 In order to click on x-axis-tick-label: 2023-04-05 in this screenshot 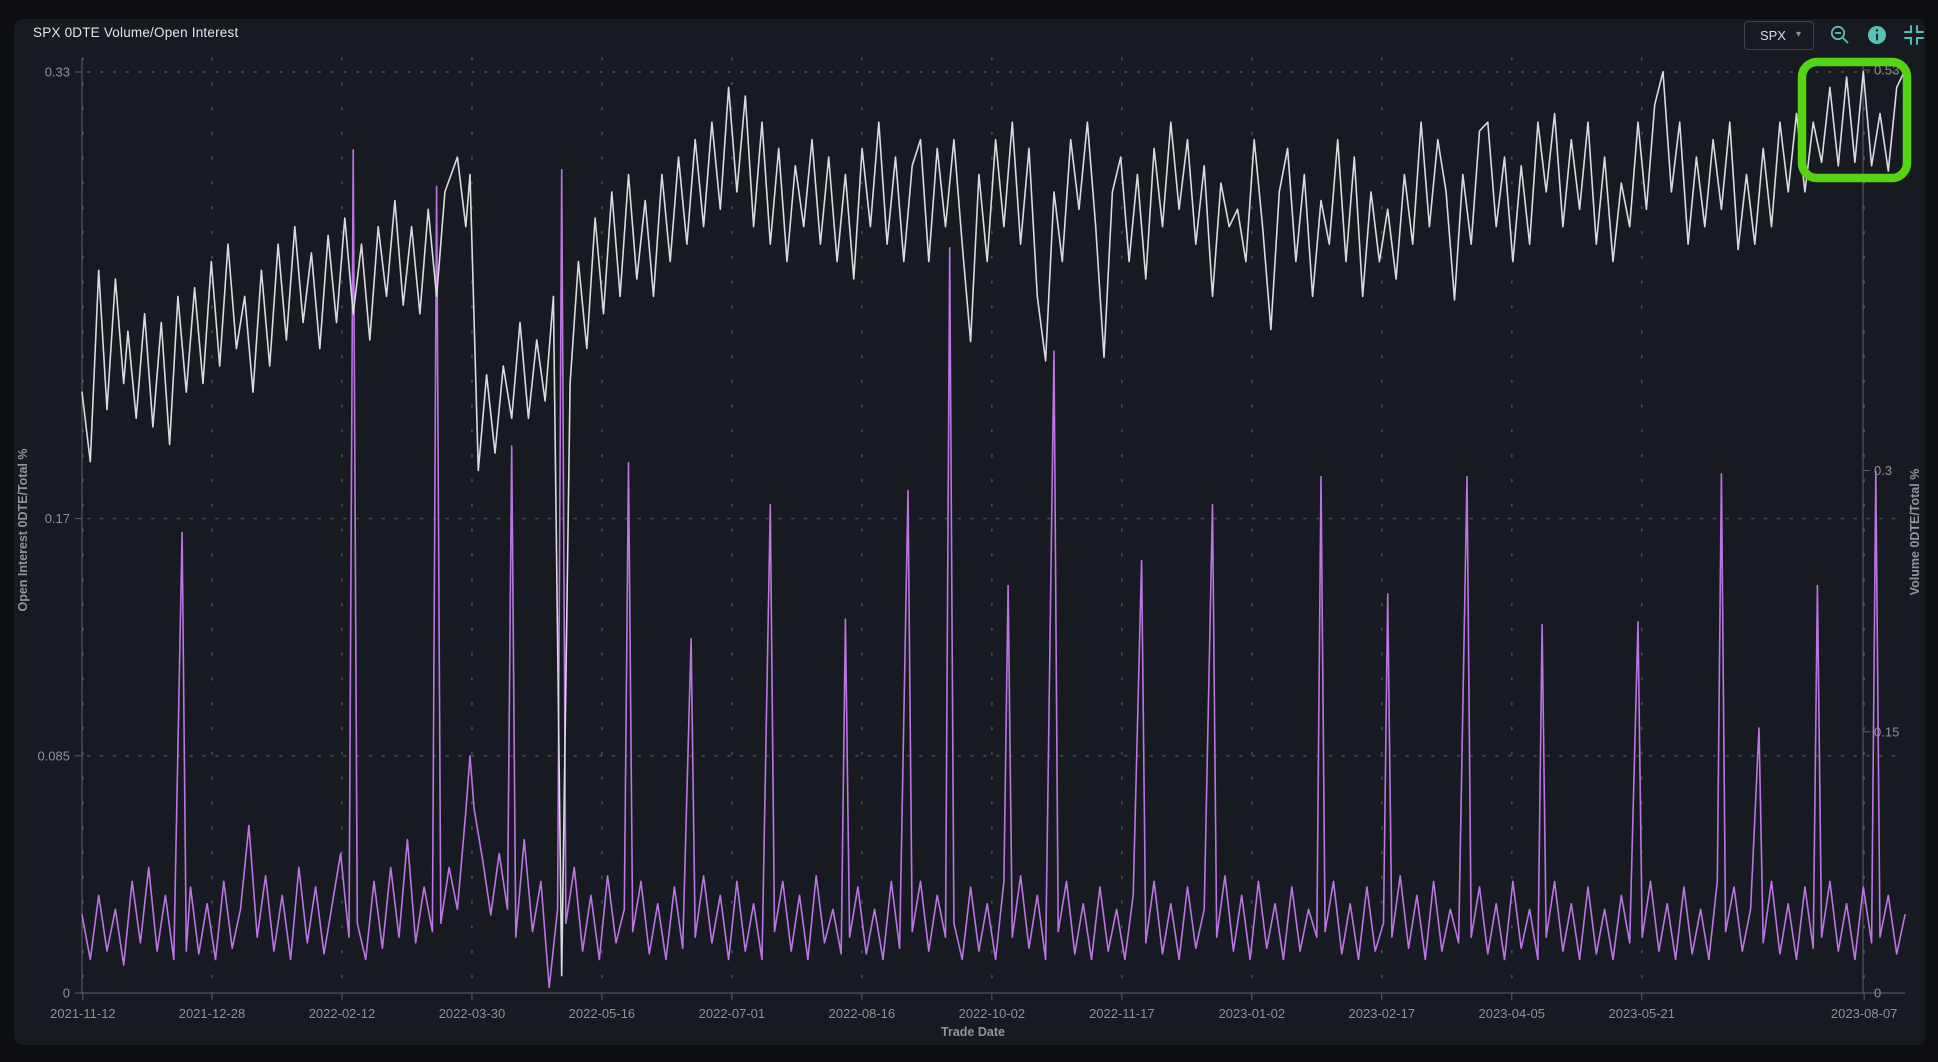, I will do `click(1512, 1013)`.